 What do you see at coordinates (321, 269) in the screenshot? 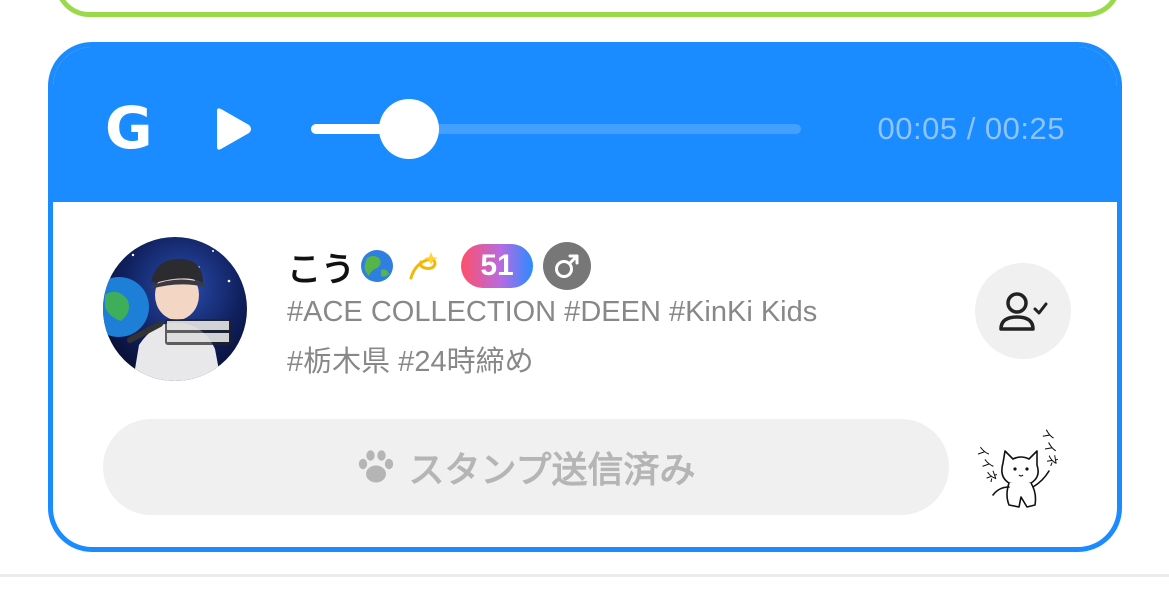
I see `user-name: こう` at bounding box center [321, 269].